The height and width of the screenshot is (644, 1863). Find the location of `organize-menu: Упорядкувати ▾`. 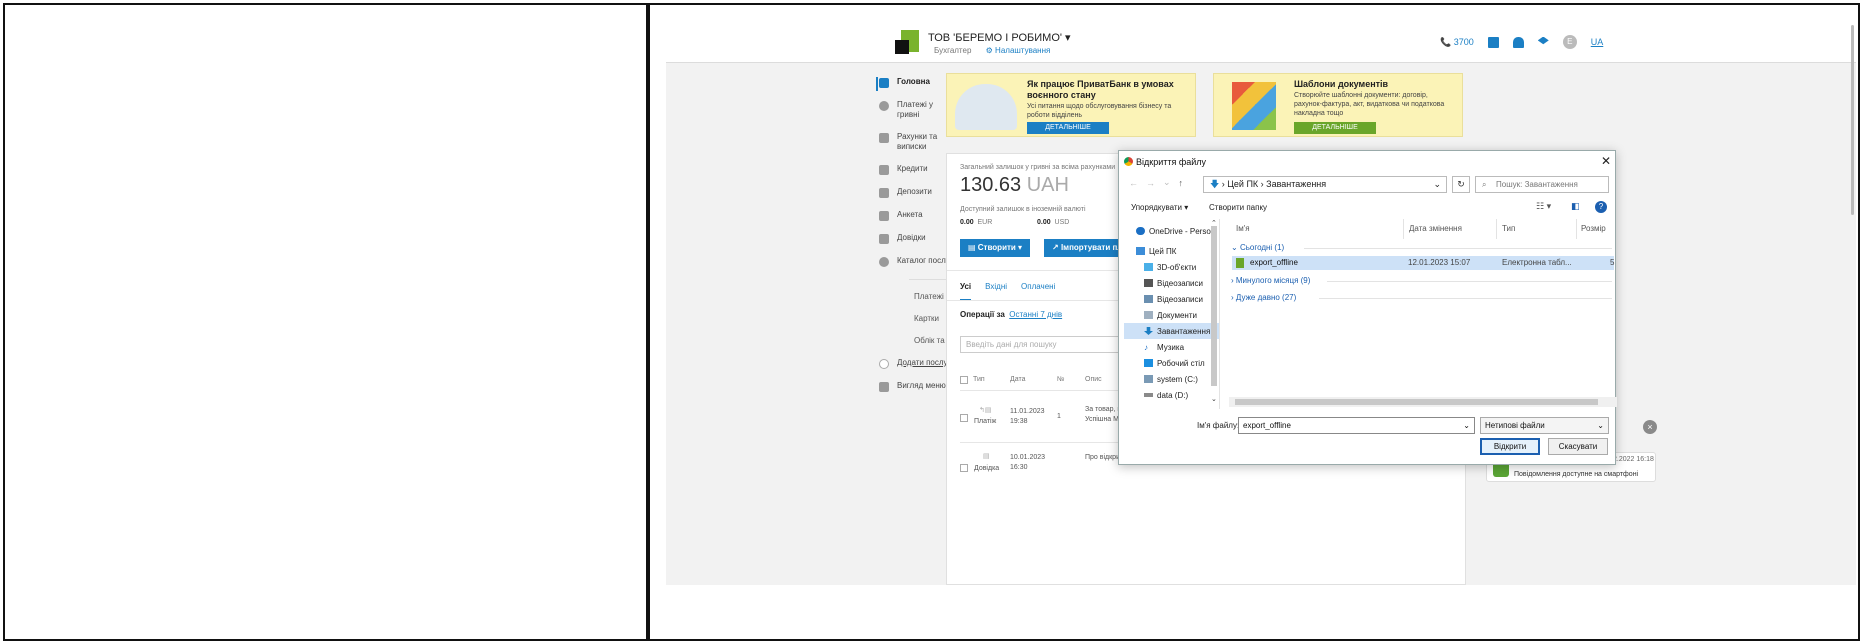

organize-menu: Упорядкувати ▾ is located at coordinates (1159, 207).